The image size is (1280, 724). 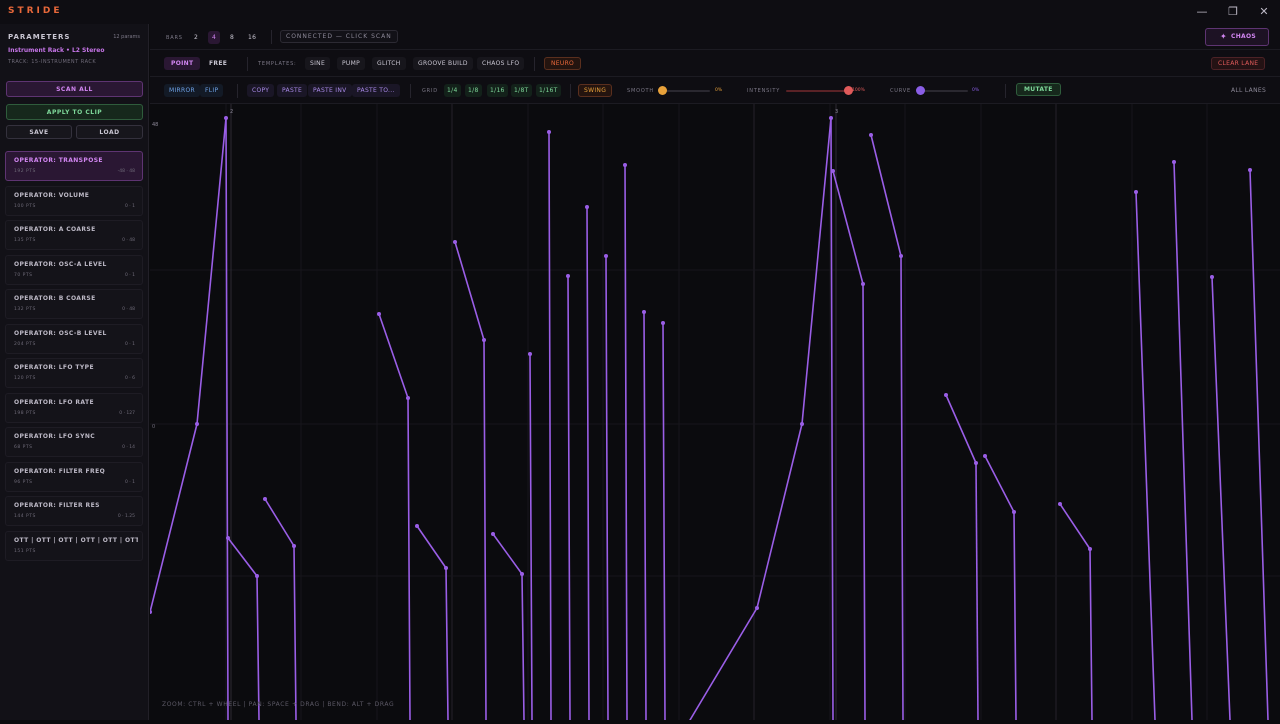 I want to click on lane-item: OPERATOR: FILTER FREQ 96 PTS 0 · 1, so click(x=74, y=476).